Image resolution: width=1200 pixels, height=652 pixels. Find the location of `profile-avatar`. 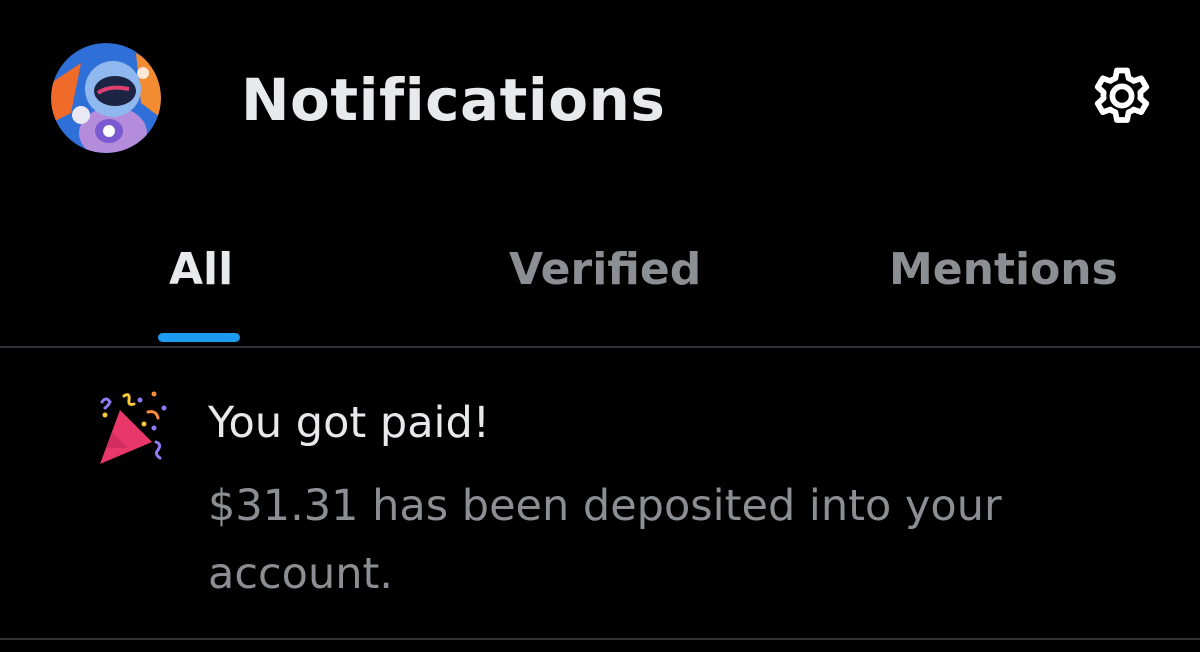

profile-avatar is located at coordinates (106, 98).